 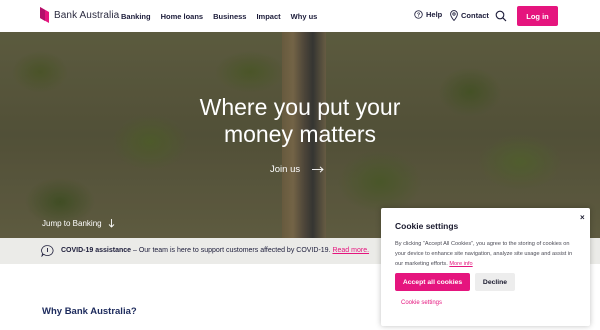 I want to click on jump-to-banking-link: Jump to Banking, so click(x=78, y=223).